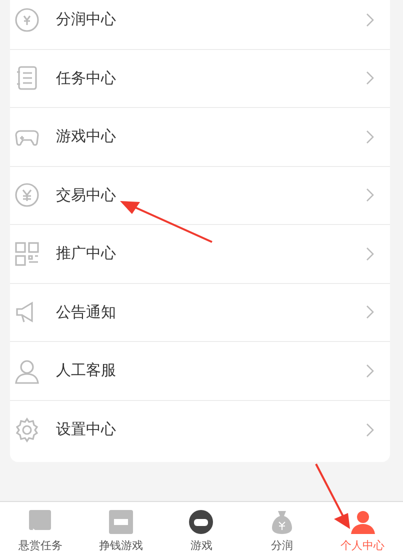 The image size is (403, 555). What do you see at coordinates (86, 312) in the screenshot?
I see `menu-label: 公告通知` at bounding box center [86, 312].